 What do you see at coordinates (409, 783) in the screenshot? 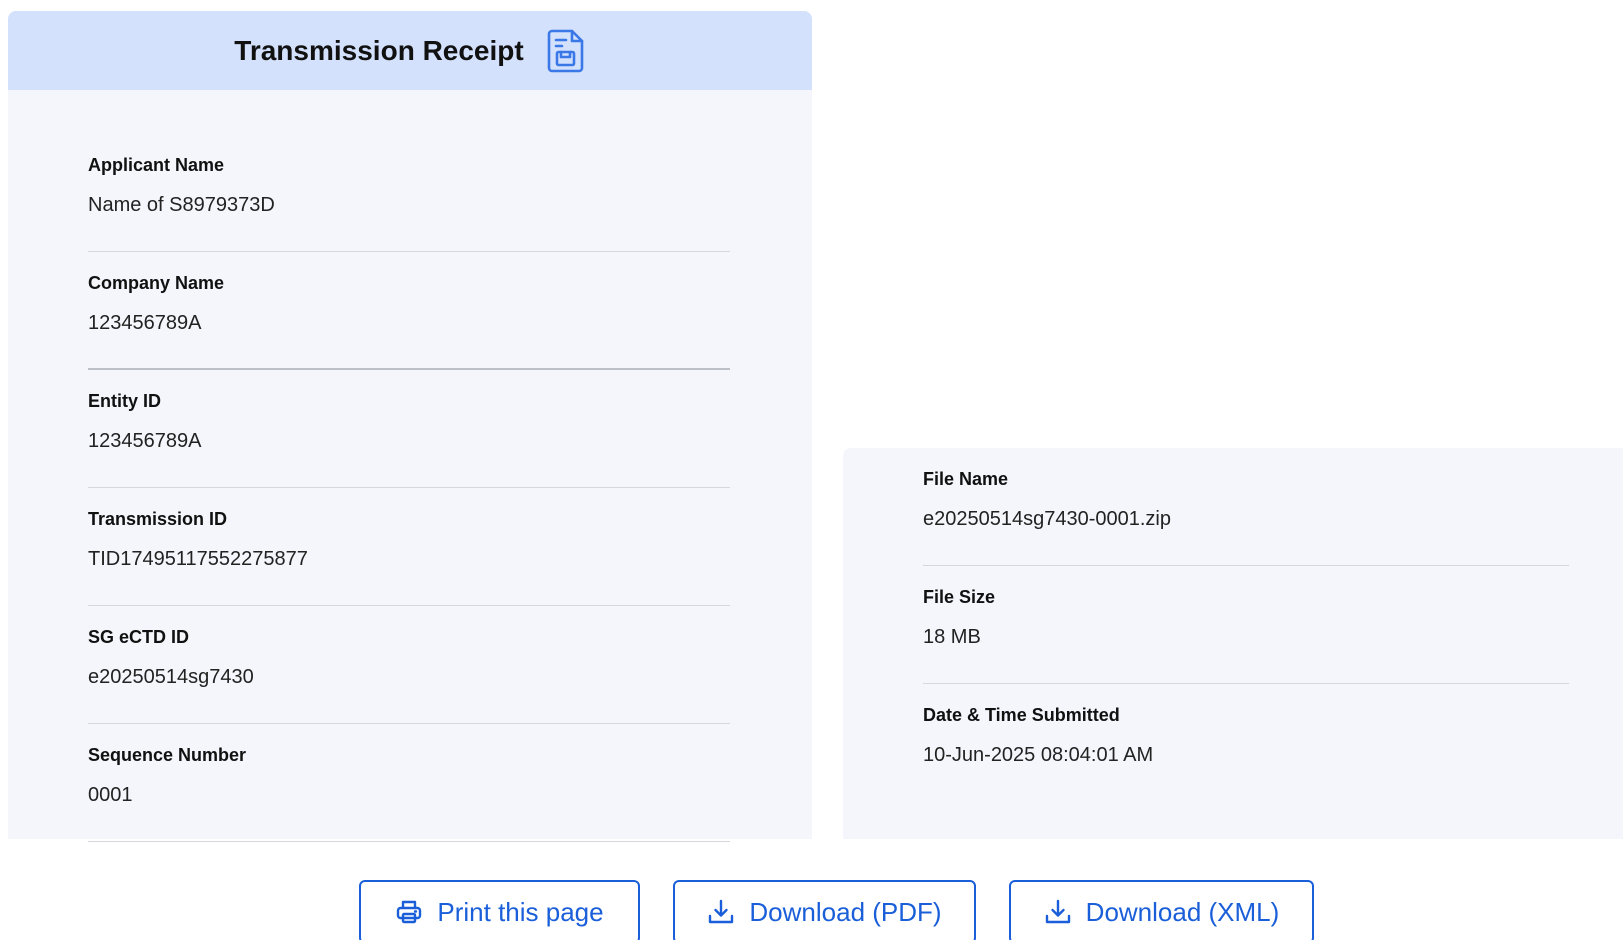
I see `field-sequence-number: Sequence Number 0001` at bounding box center [409, 783].